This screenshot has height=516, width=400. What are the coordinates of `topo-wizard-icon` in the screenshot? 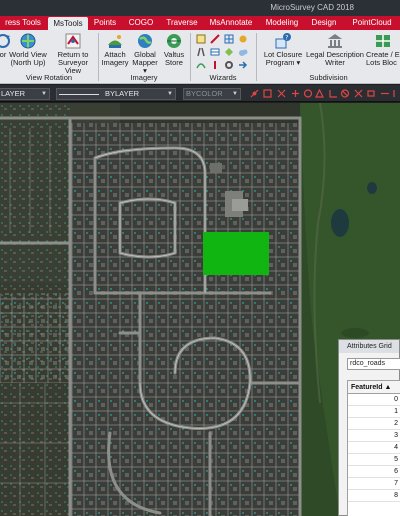 It's located at (201, 65).